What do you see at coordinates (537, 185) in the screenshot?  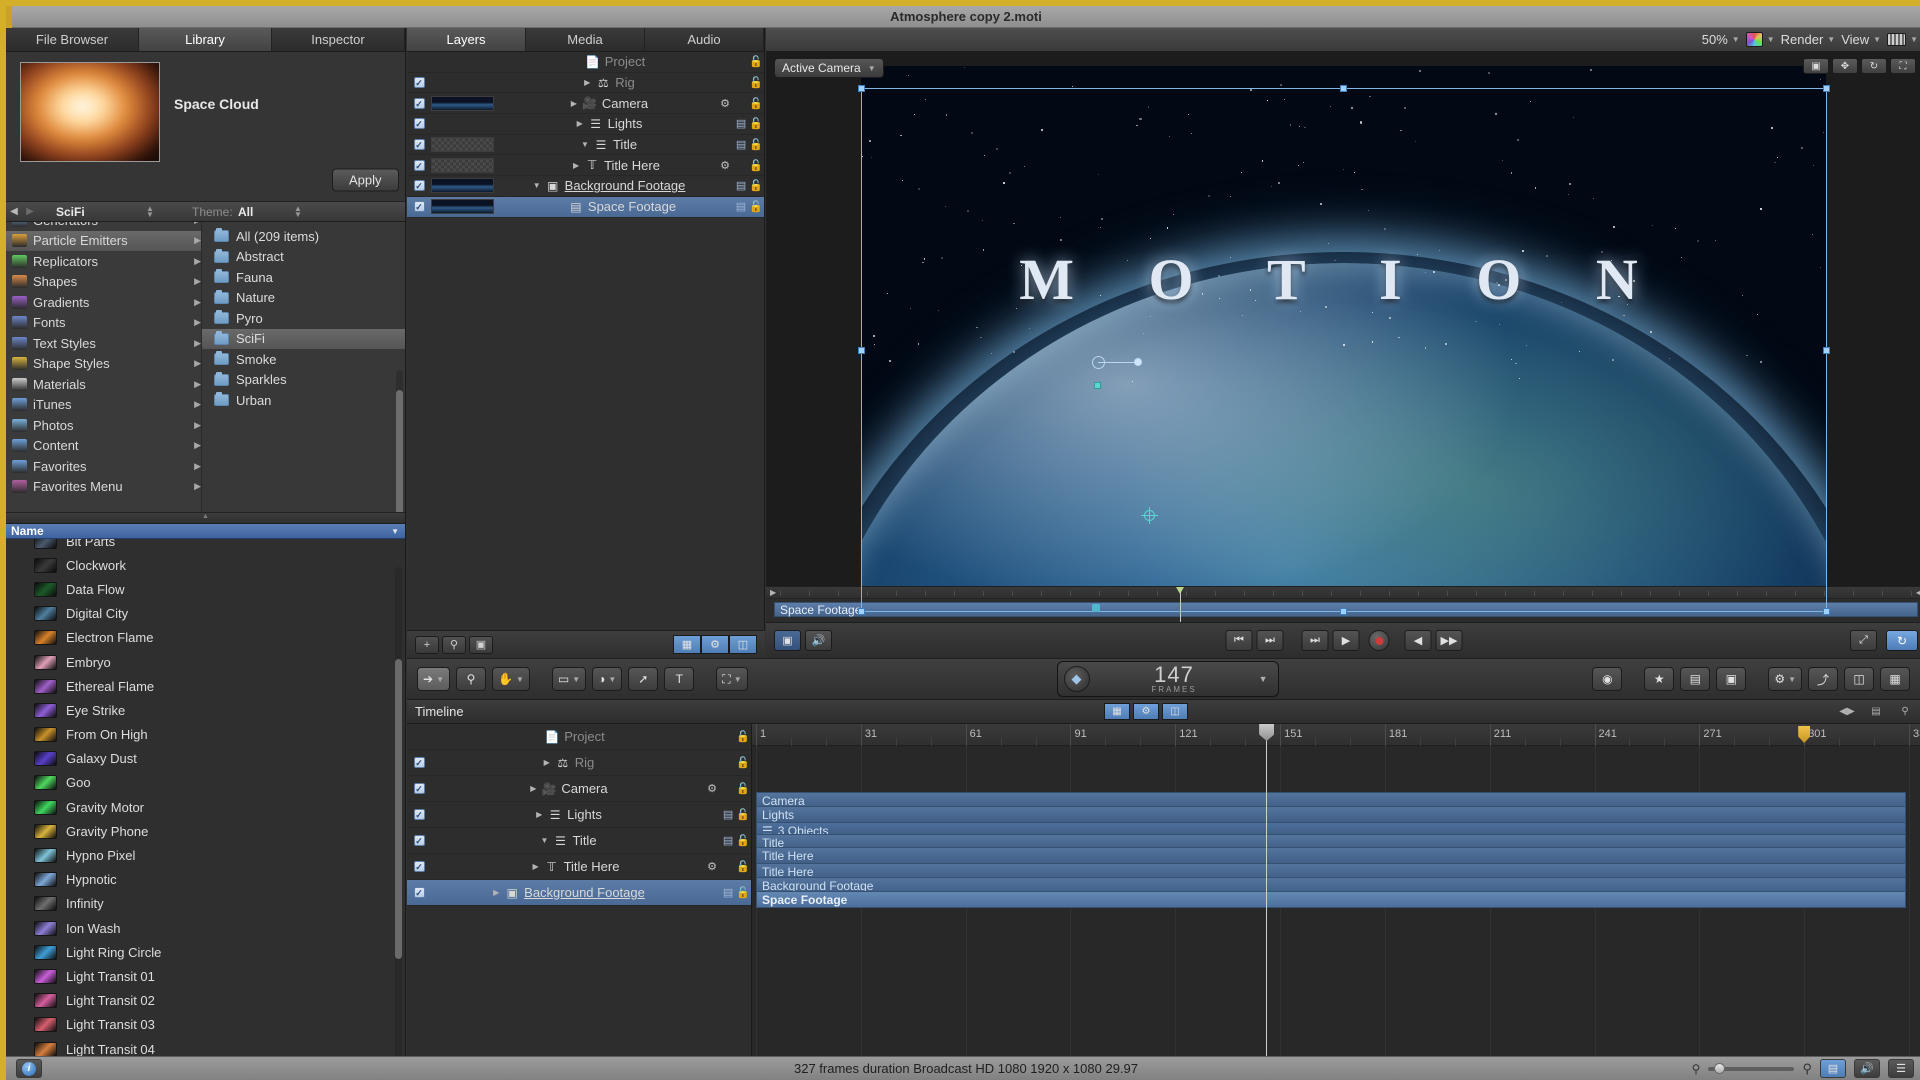 I see `disclosure-triangle-icon: ▼` at bounding box center [537, 185].